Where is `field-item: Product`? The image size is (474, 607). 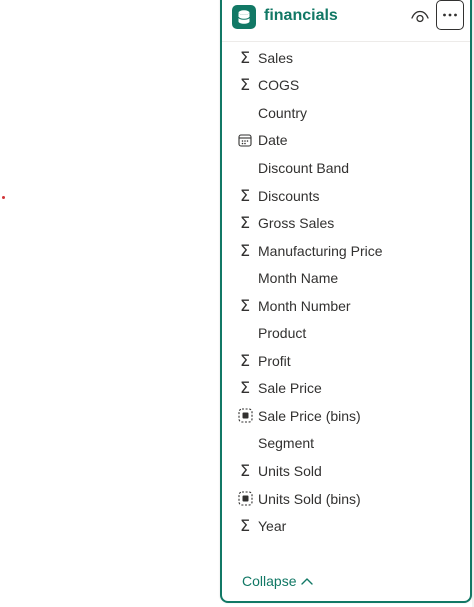 field-item: Product is located at coordinates (346, 333).